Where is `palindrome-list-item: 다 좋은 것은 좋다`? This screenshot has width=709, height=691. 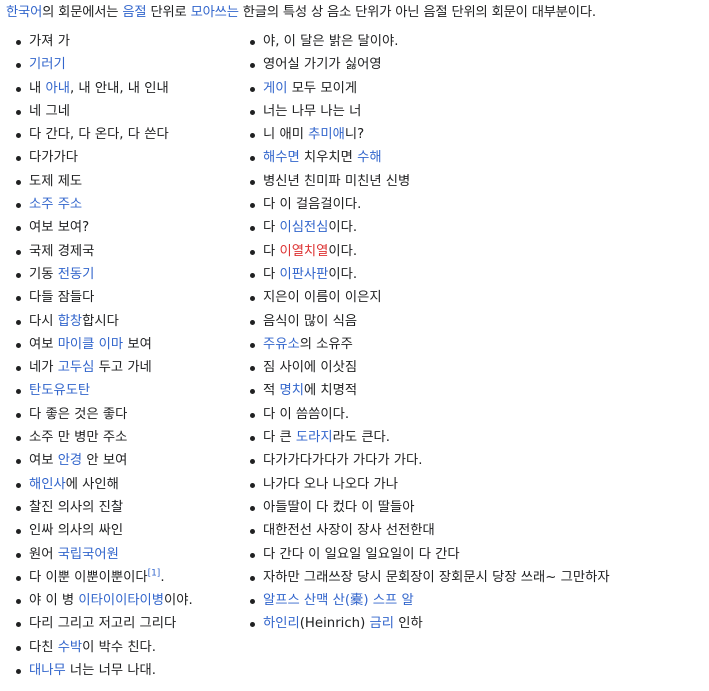
palindrome-list-item: 다 좋은 것은 좋다 is located at coordinates (104, 414).